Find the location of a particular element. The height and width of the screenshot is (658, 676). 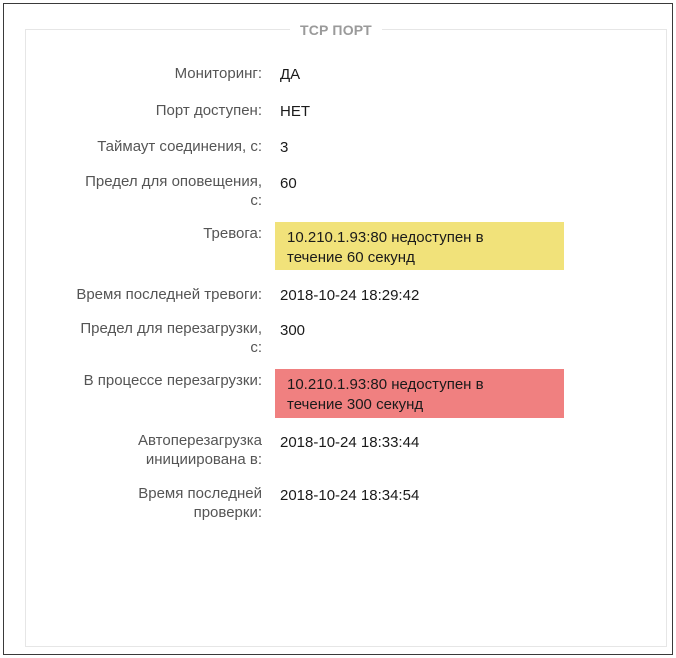

alarm-message-line2: течение 60 секунд is located at coordinates (351, 257).